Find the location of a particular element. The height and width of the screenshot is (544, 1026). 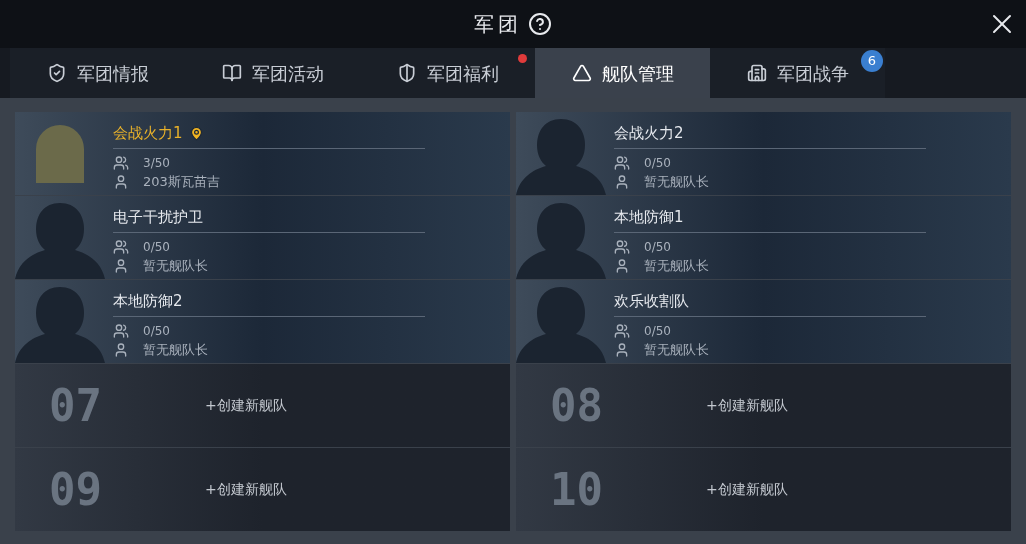

fleet-card: 会战火力1 3/50 203斯瓦苗吉 is located at coordinates (262, 153).